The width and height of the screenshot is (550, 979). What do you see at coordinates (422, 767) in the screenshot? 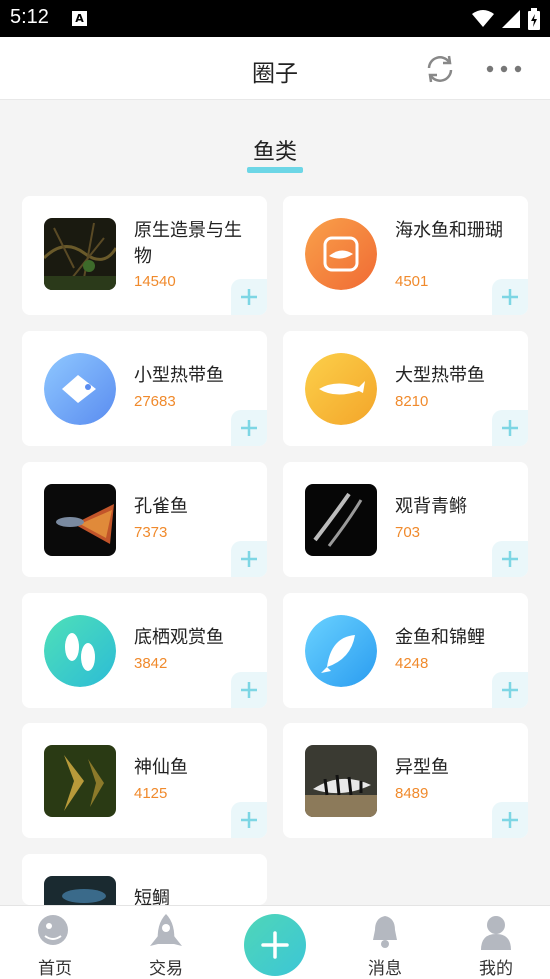
I see `category-name: 异型鱼` at bounding box center [422, 767].